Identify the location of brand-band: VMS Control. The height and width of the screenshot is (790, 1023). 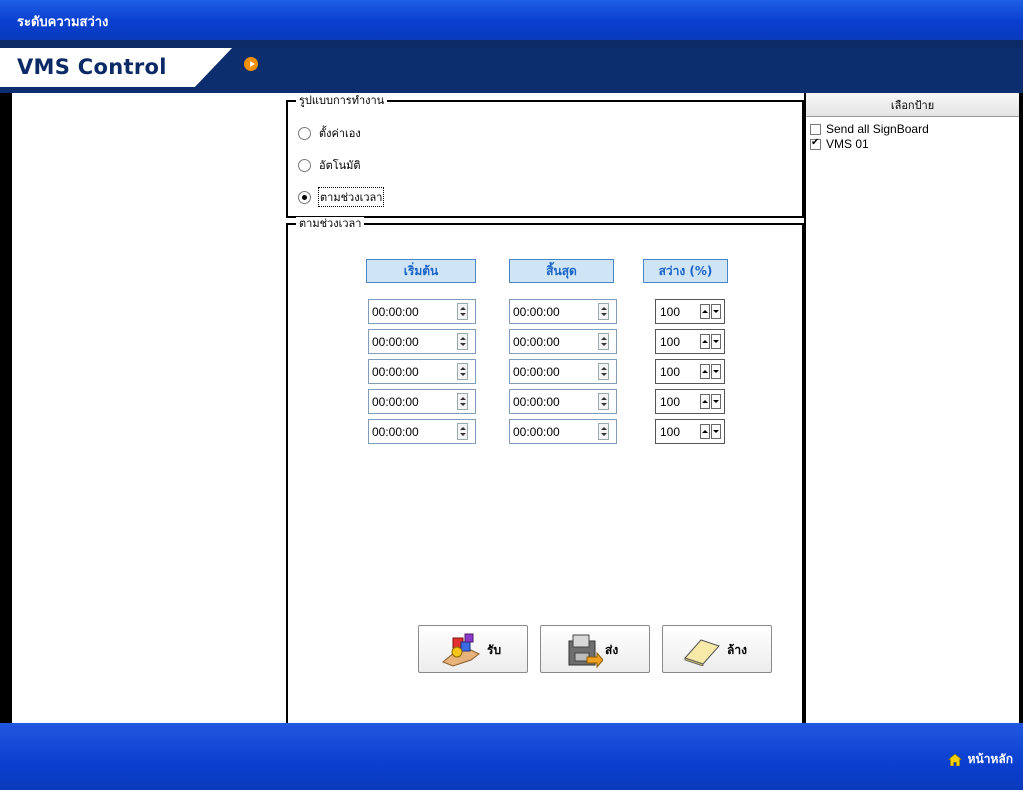
(511, 66).